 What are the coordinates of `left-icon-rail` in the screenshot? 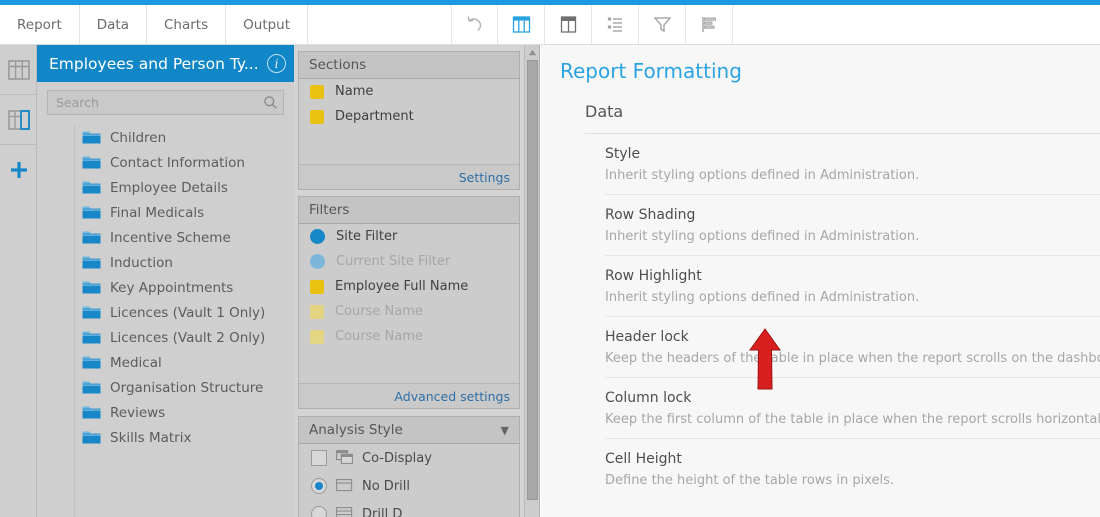 It's located at (18, 281).